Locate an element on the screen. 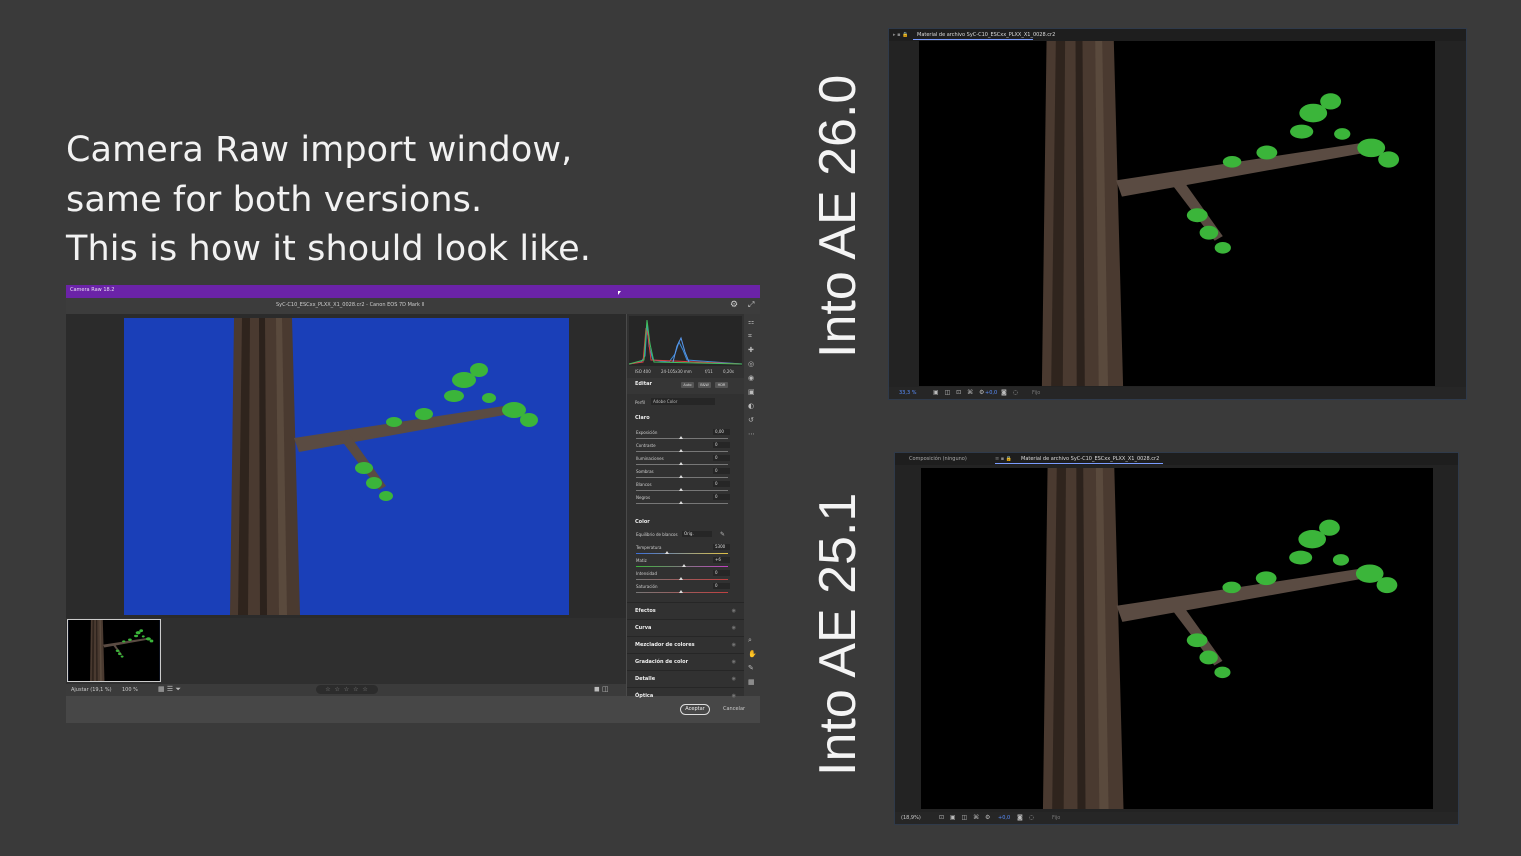  iso-value: ISO 400 is located at coordinates (643, 371).